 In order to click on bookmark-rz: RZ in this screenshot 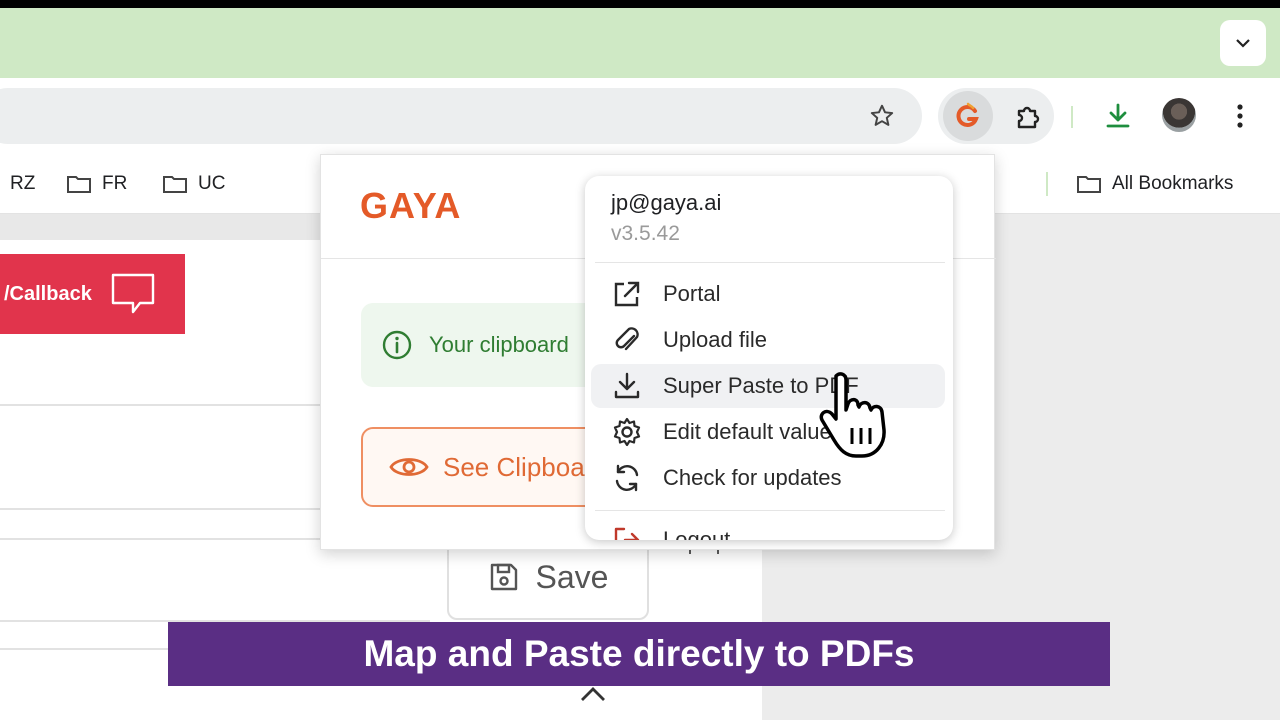, I will do `click(22, 184)`.